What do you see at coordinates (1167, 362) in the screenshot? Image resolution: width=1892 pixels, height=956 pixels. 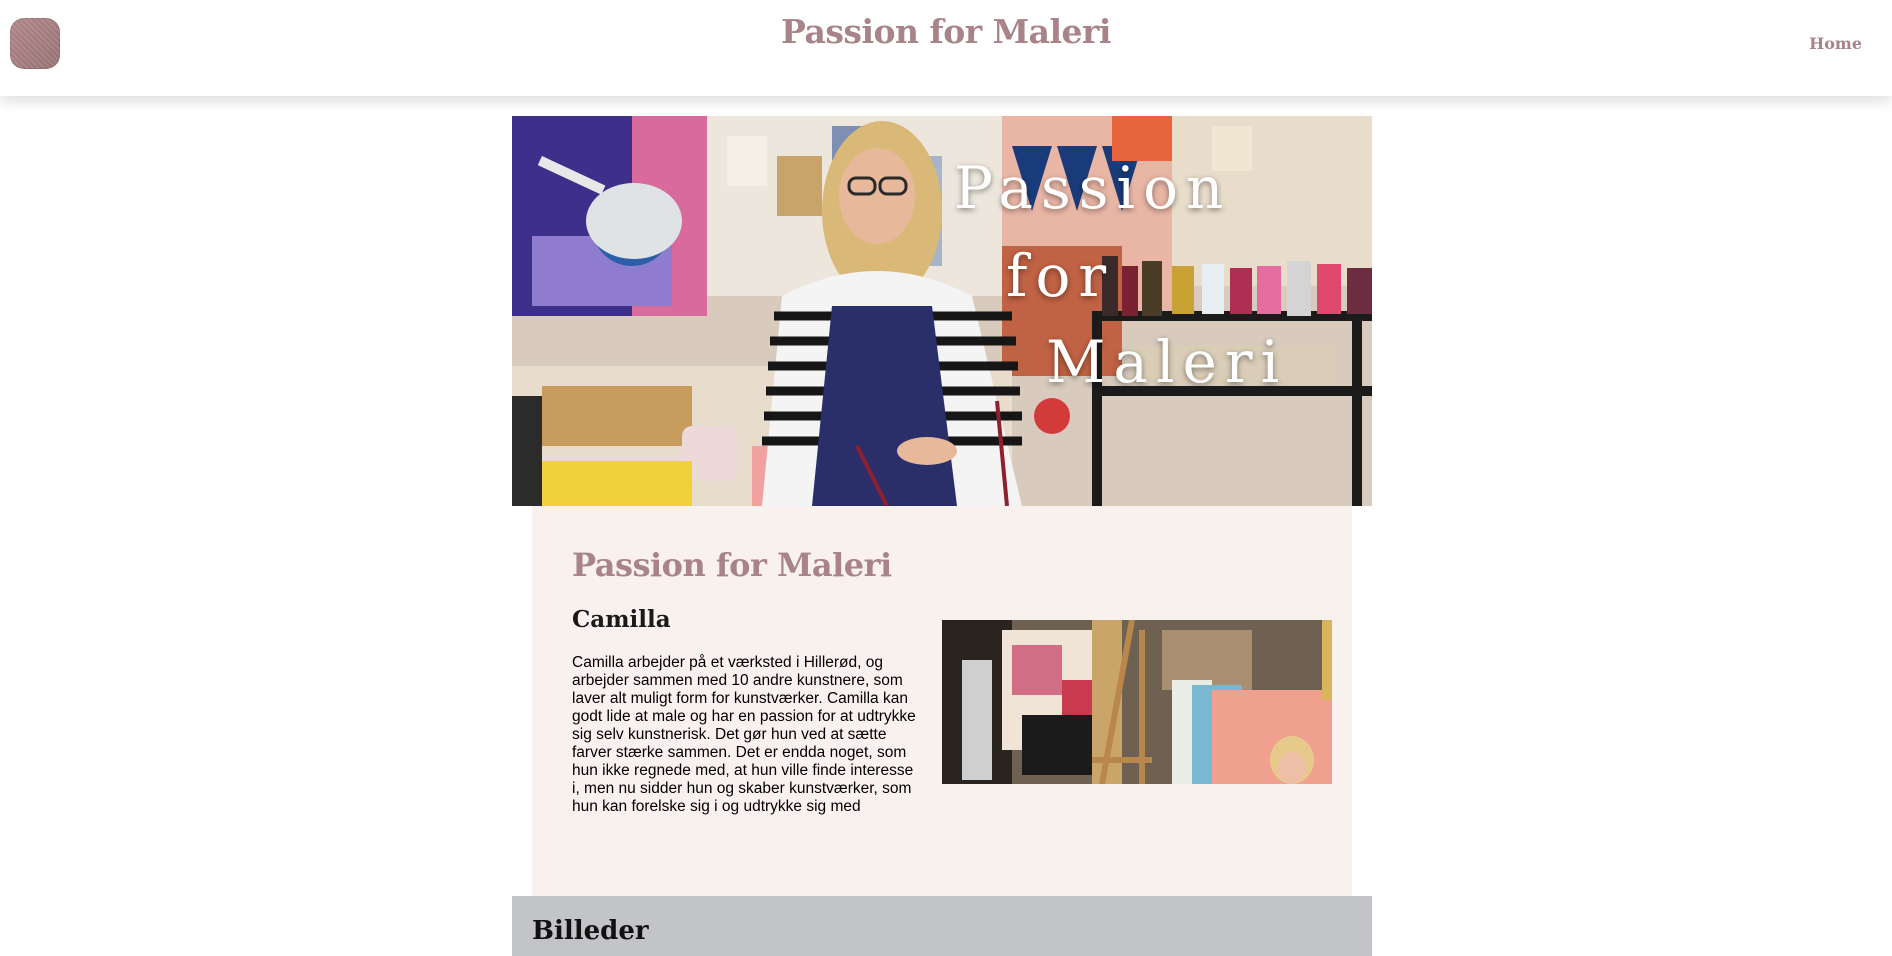 I see `hero-title-line3: Maleri` at bounding box center [1167, 362].